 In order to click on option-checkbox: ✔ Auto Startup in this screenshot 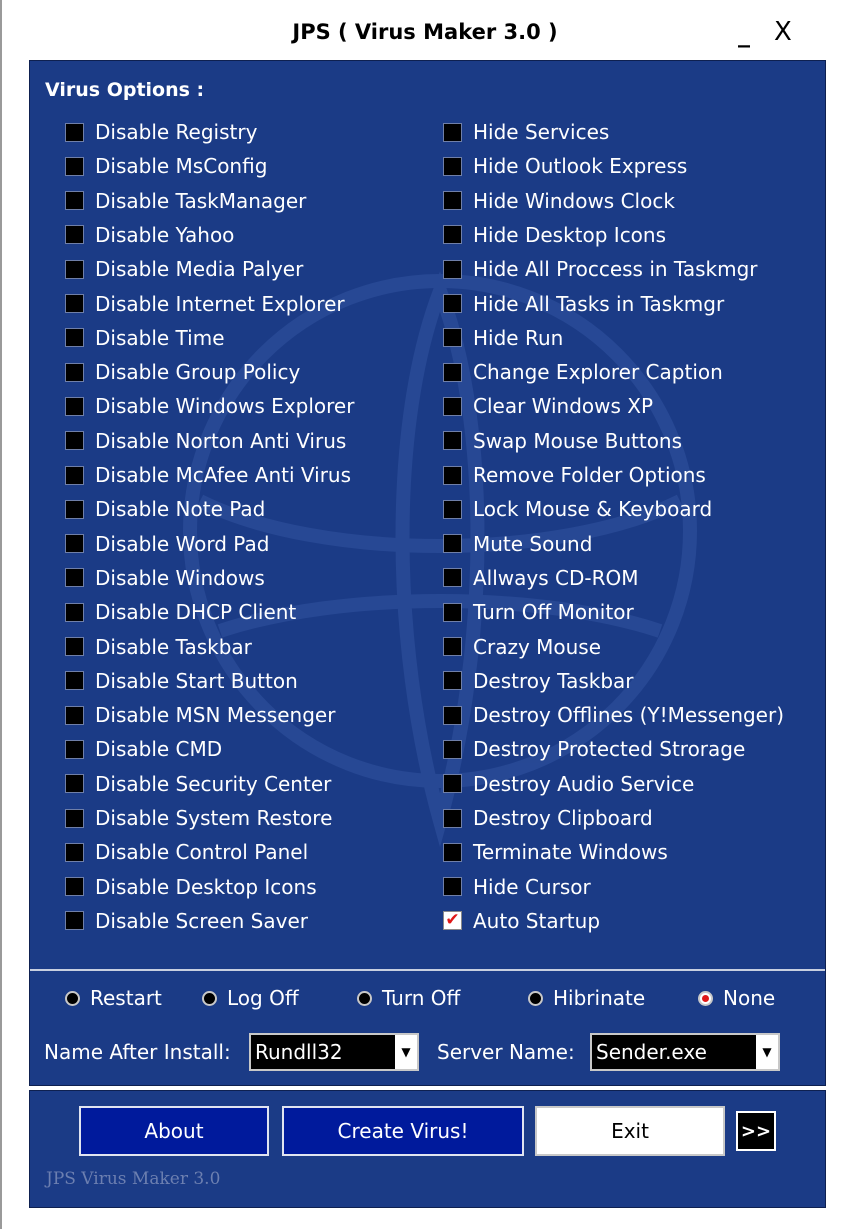, I will do `click(521, 921)`.